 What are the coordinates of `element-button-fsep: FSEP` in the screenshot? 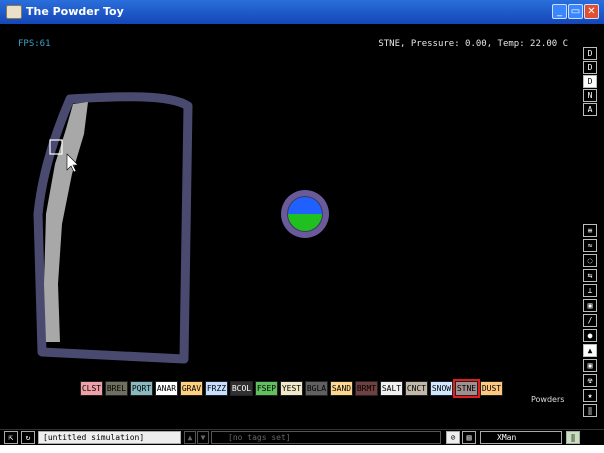 It's located at (266, 388).